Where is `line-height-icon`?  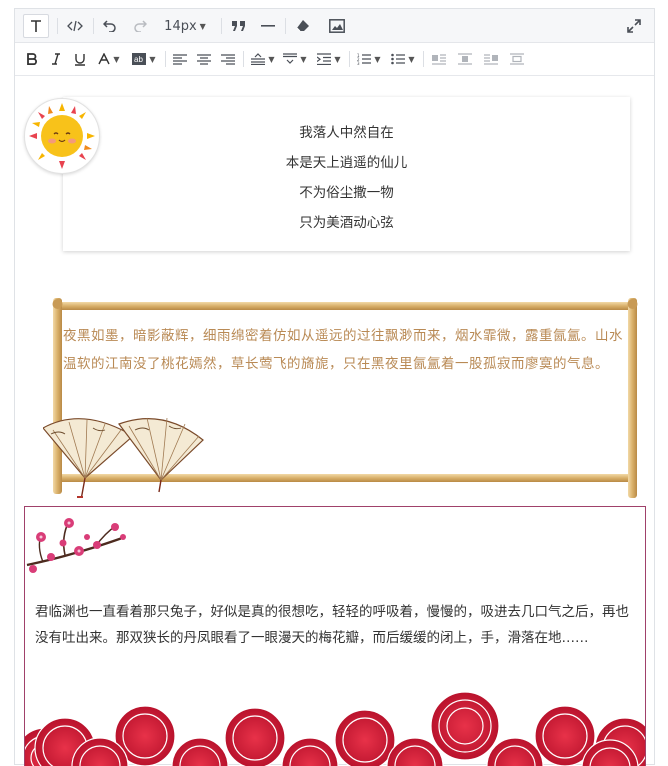
line-height-icon is located at coordinates (258, 59).